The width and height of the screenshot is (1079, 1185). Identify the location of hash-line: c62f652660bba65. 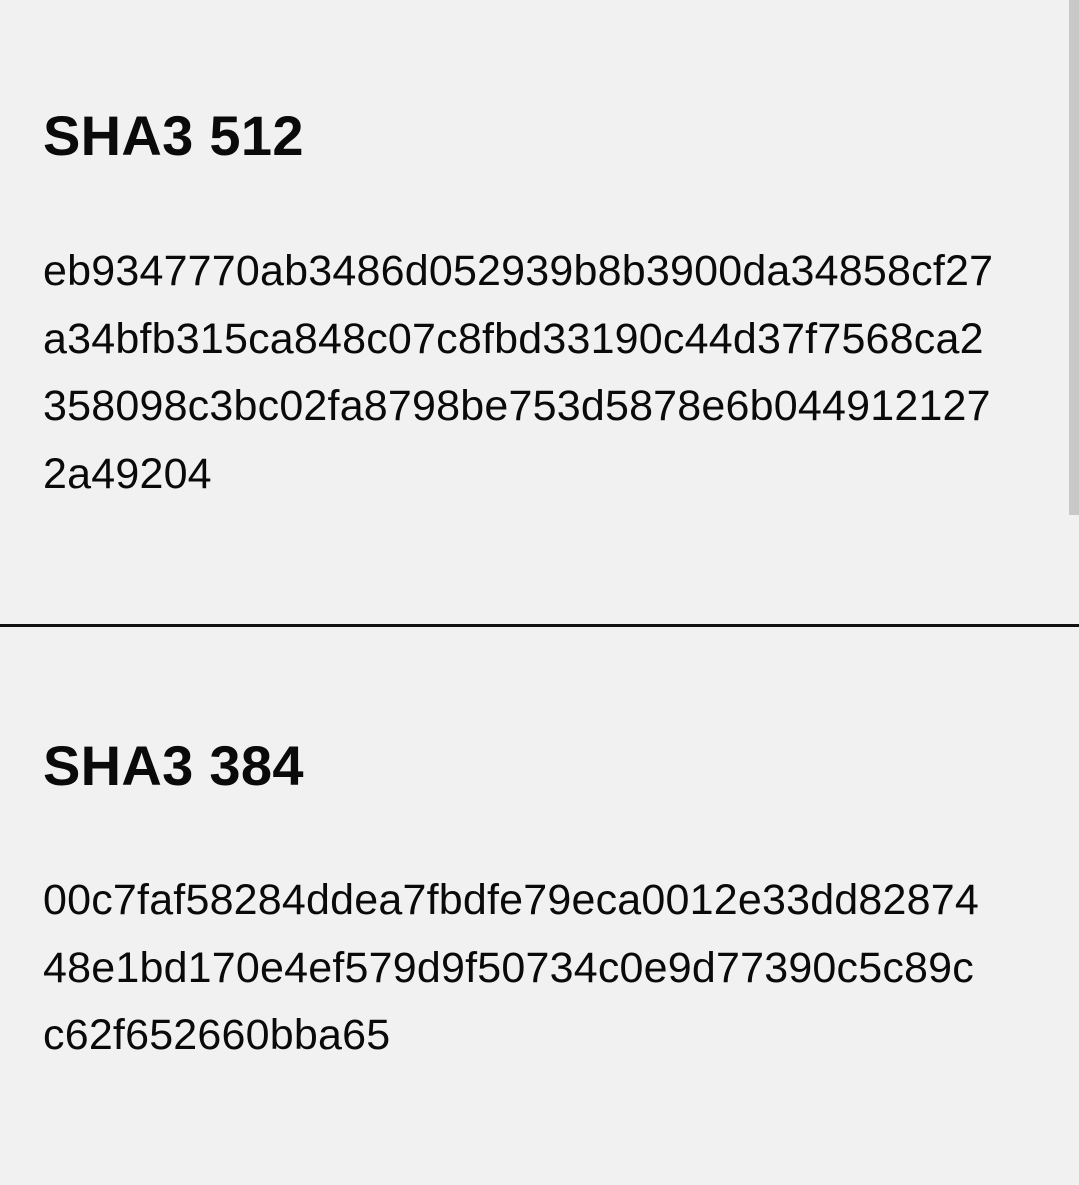
(217, 1035).